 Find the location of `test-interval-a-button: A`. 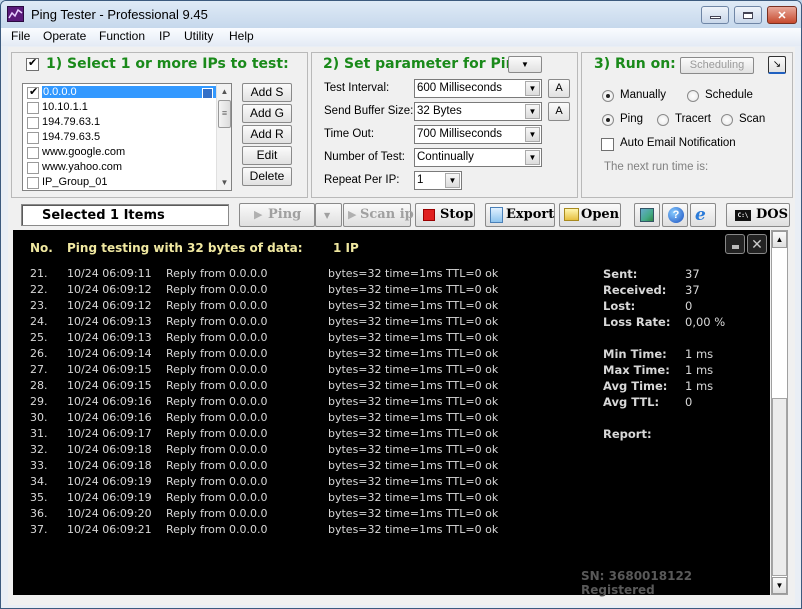

test-interval-a-button: A is located at coordinates (559, 88).